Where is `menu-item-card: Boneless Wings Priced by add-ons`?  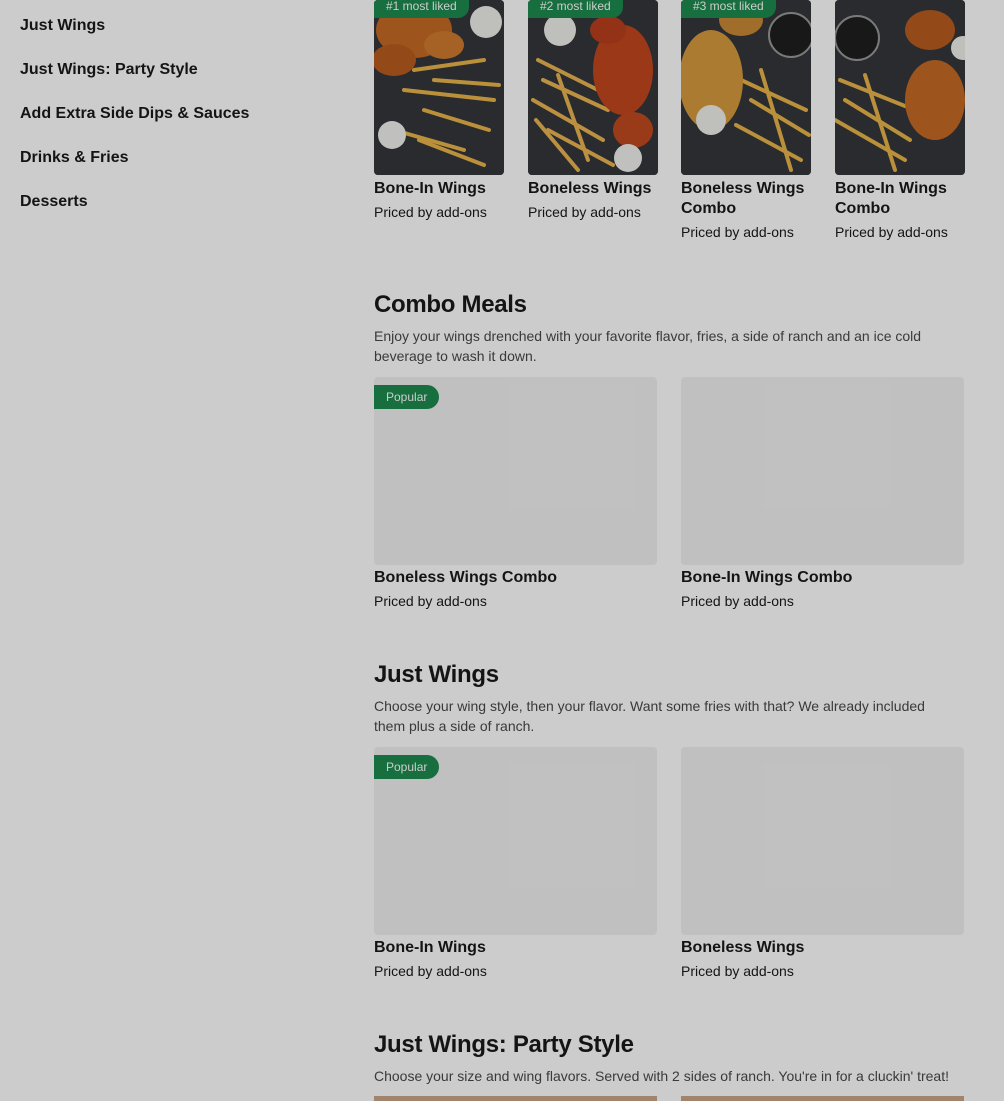 menu-item-card: Boneless Wings Priced by add-ons is located at coordinates (822, 864).